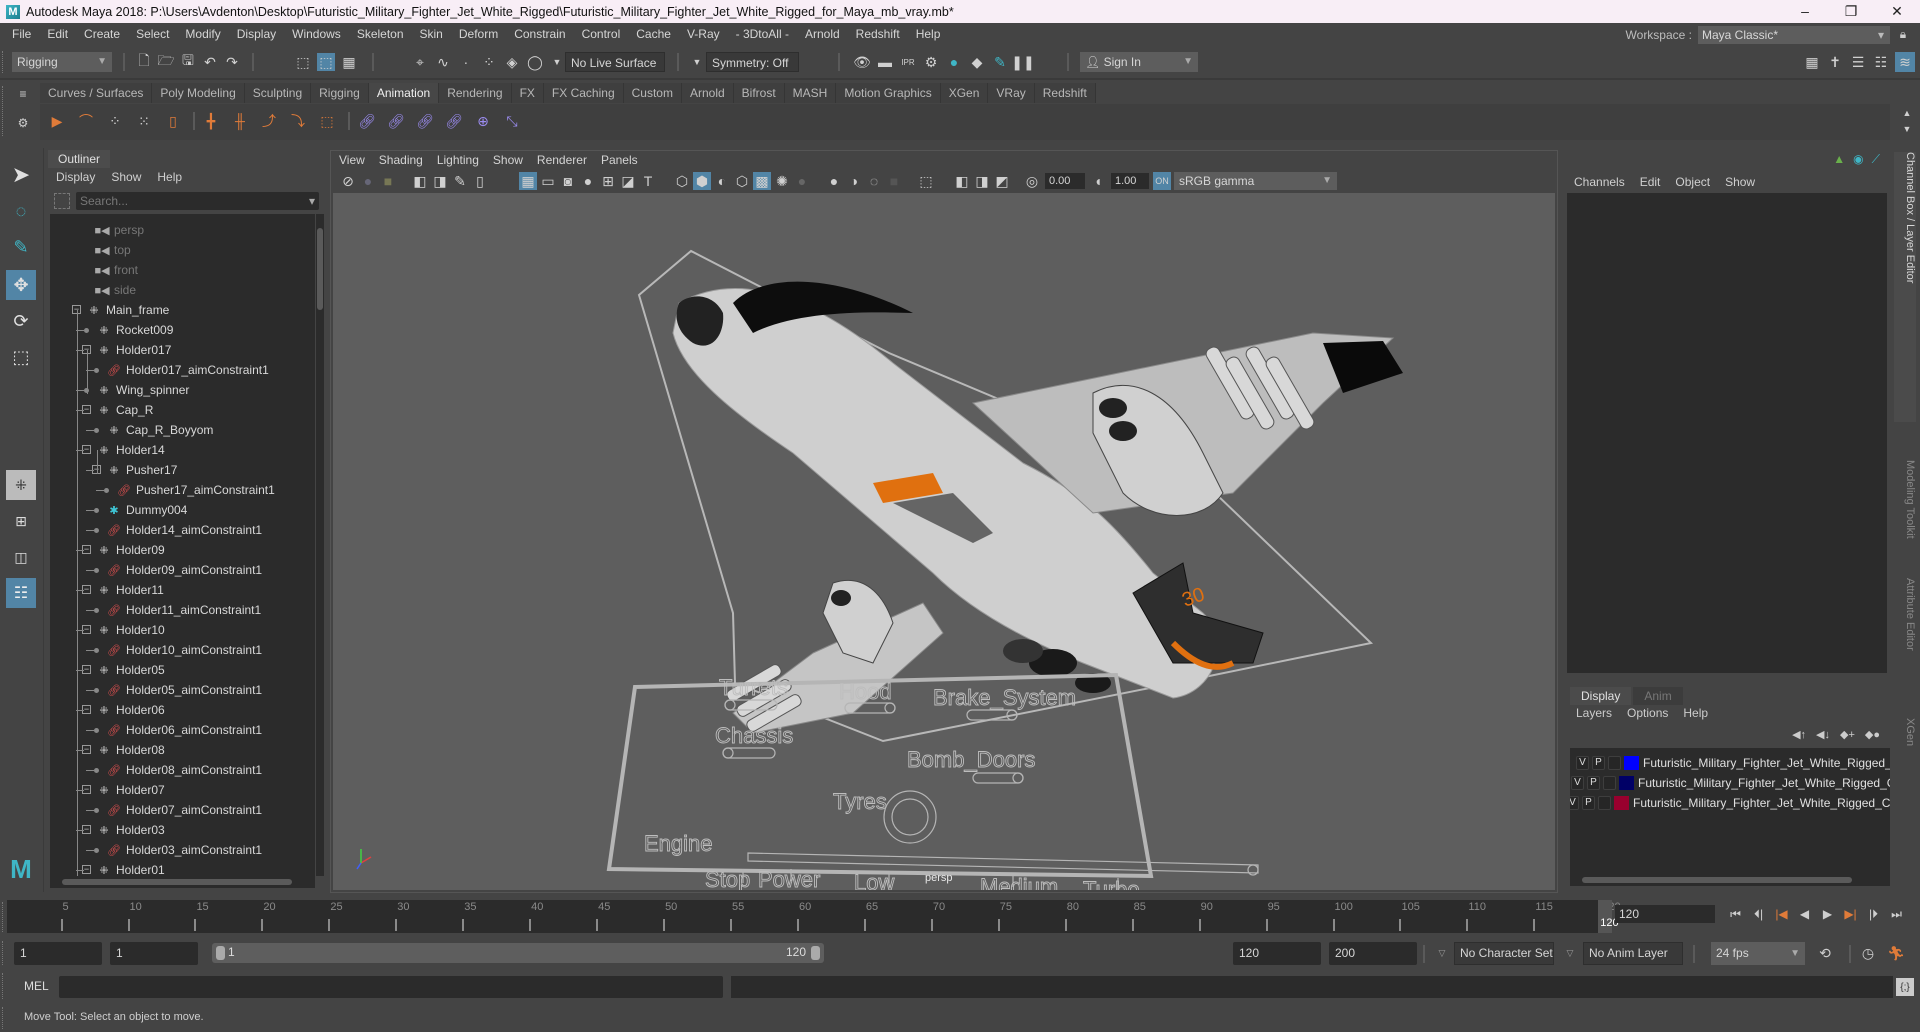  Describe the element at coordinates (166, 61) in the screenshot. I see `open-scene-icon: 🗁` at that location.